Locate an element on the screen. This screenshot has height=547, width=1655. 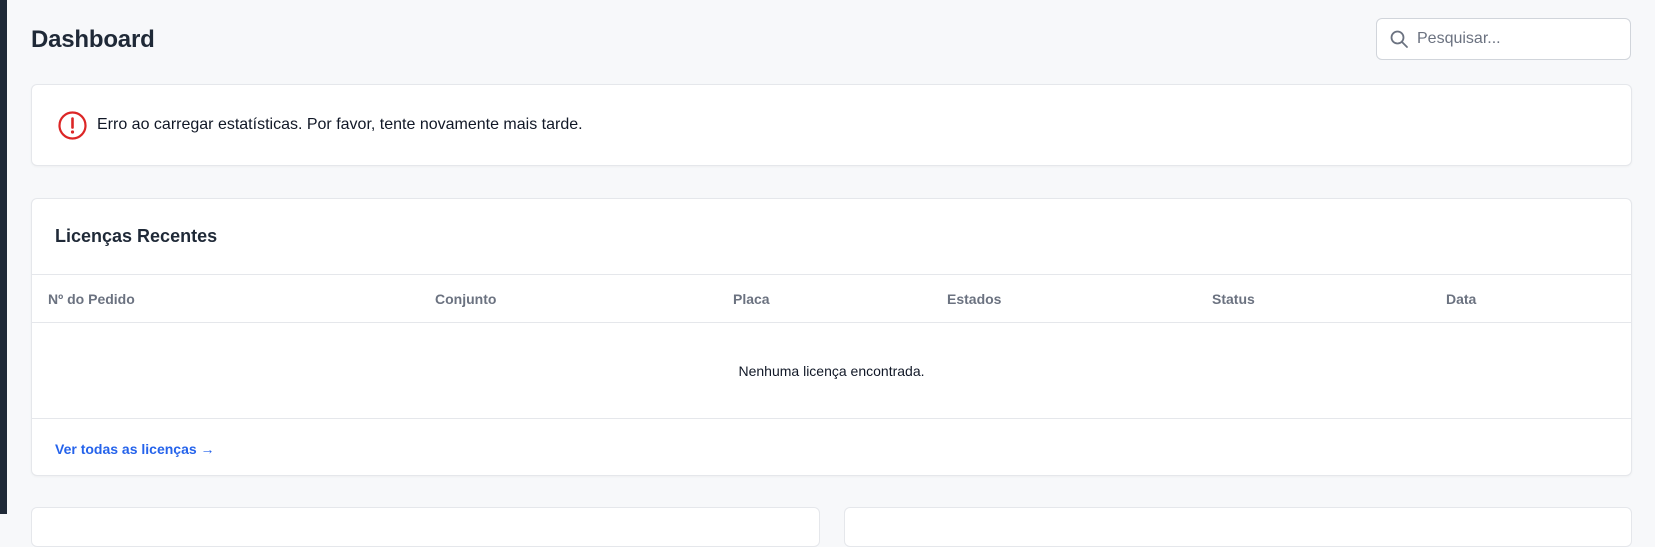
search-box is located at coordinates (1503, 39).